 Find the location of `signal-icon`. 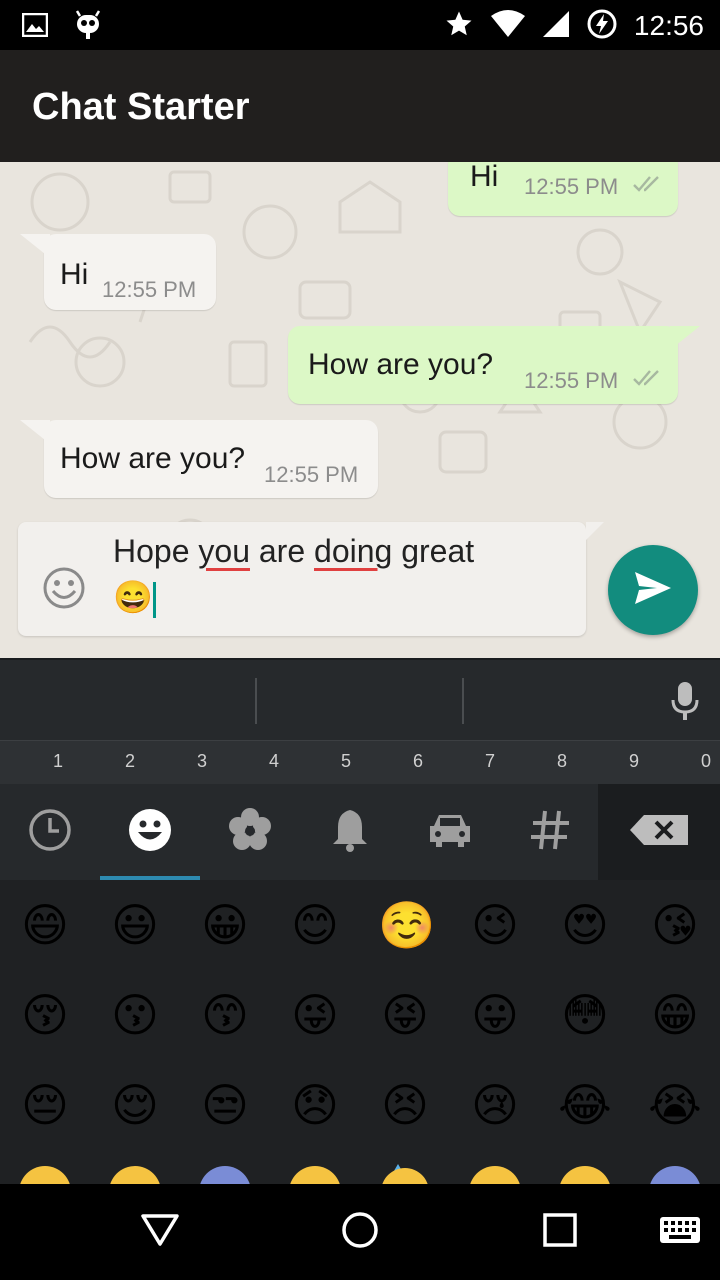

signal-icon is located at coordinates (556, 26).